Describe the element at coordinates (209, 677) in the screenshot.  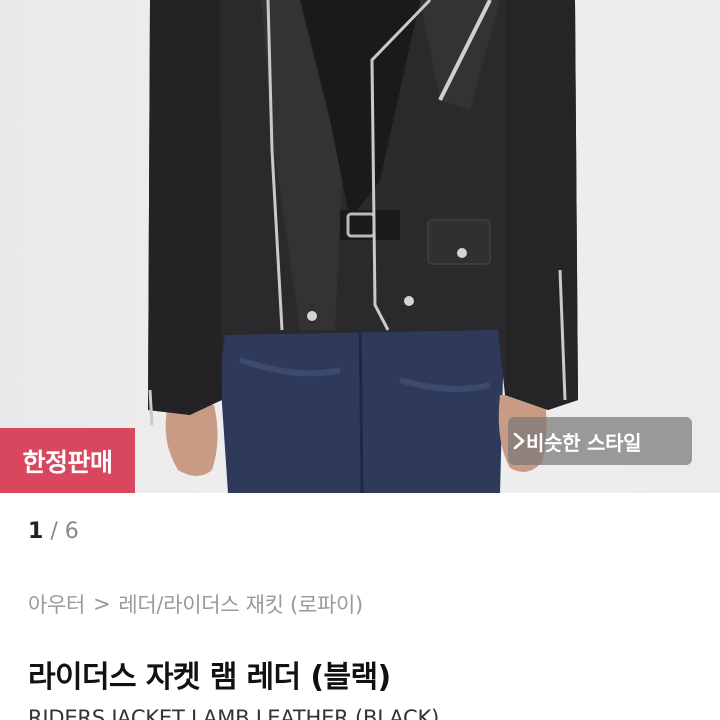
I see `product-title: 라이더스 자켓 램 레더 (블랙)` at that location.